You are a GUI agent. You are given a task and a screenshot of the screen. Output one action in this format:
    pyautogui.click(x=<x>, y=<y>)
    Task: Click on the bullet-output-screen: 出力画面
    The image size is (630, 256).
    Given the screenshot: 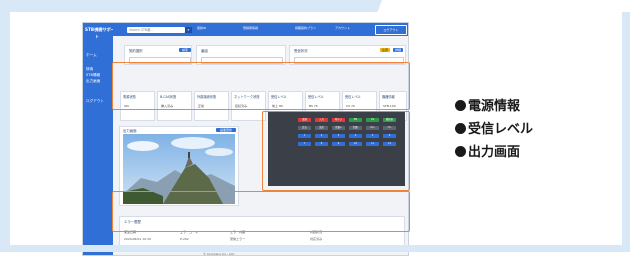 What is the action you would take?
    pyautogui.click(x=494, y=152)
    